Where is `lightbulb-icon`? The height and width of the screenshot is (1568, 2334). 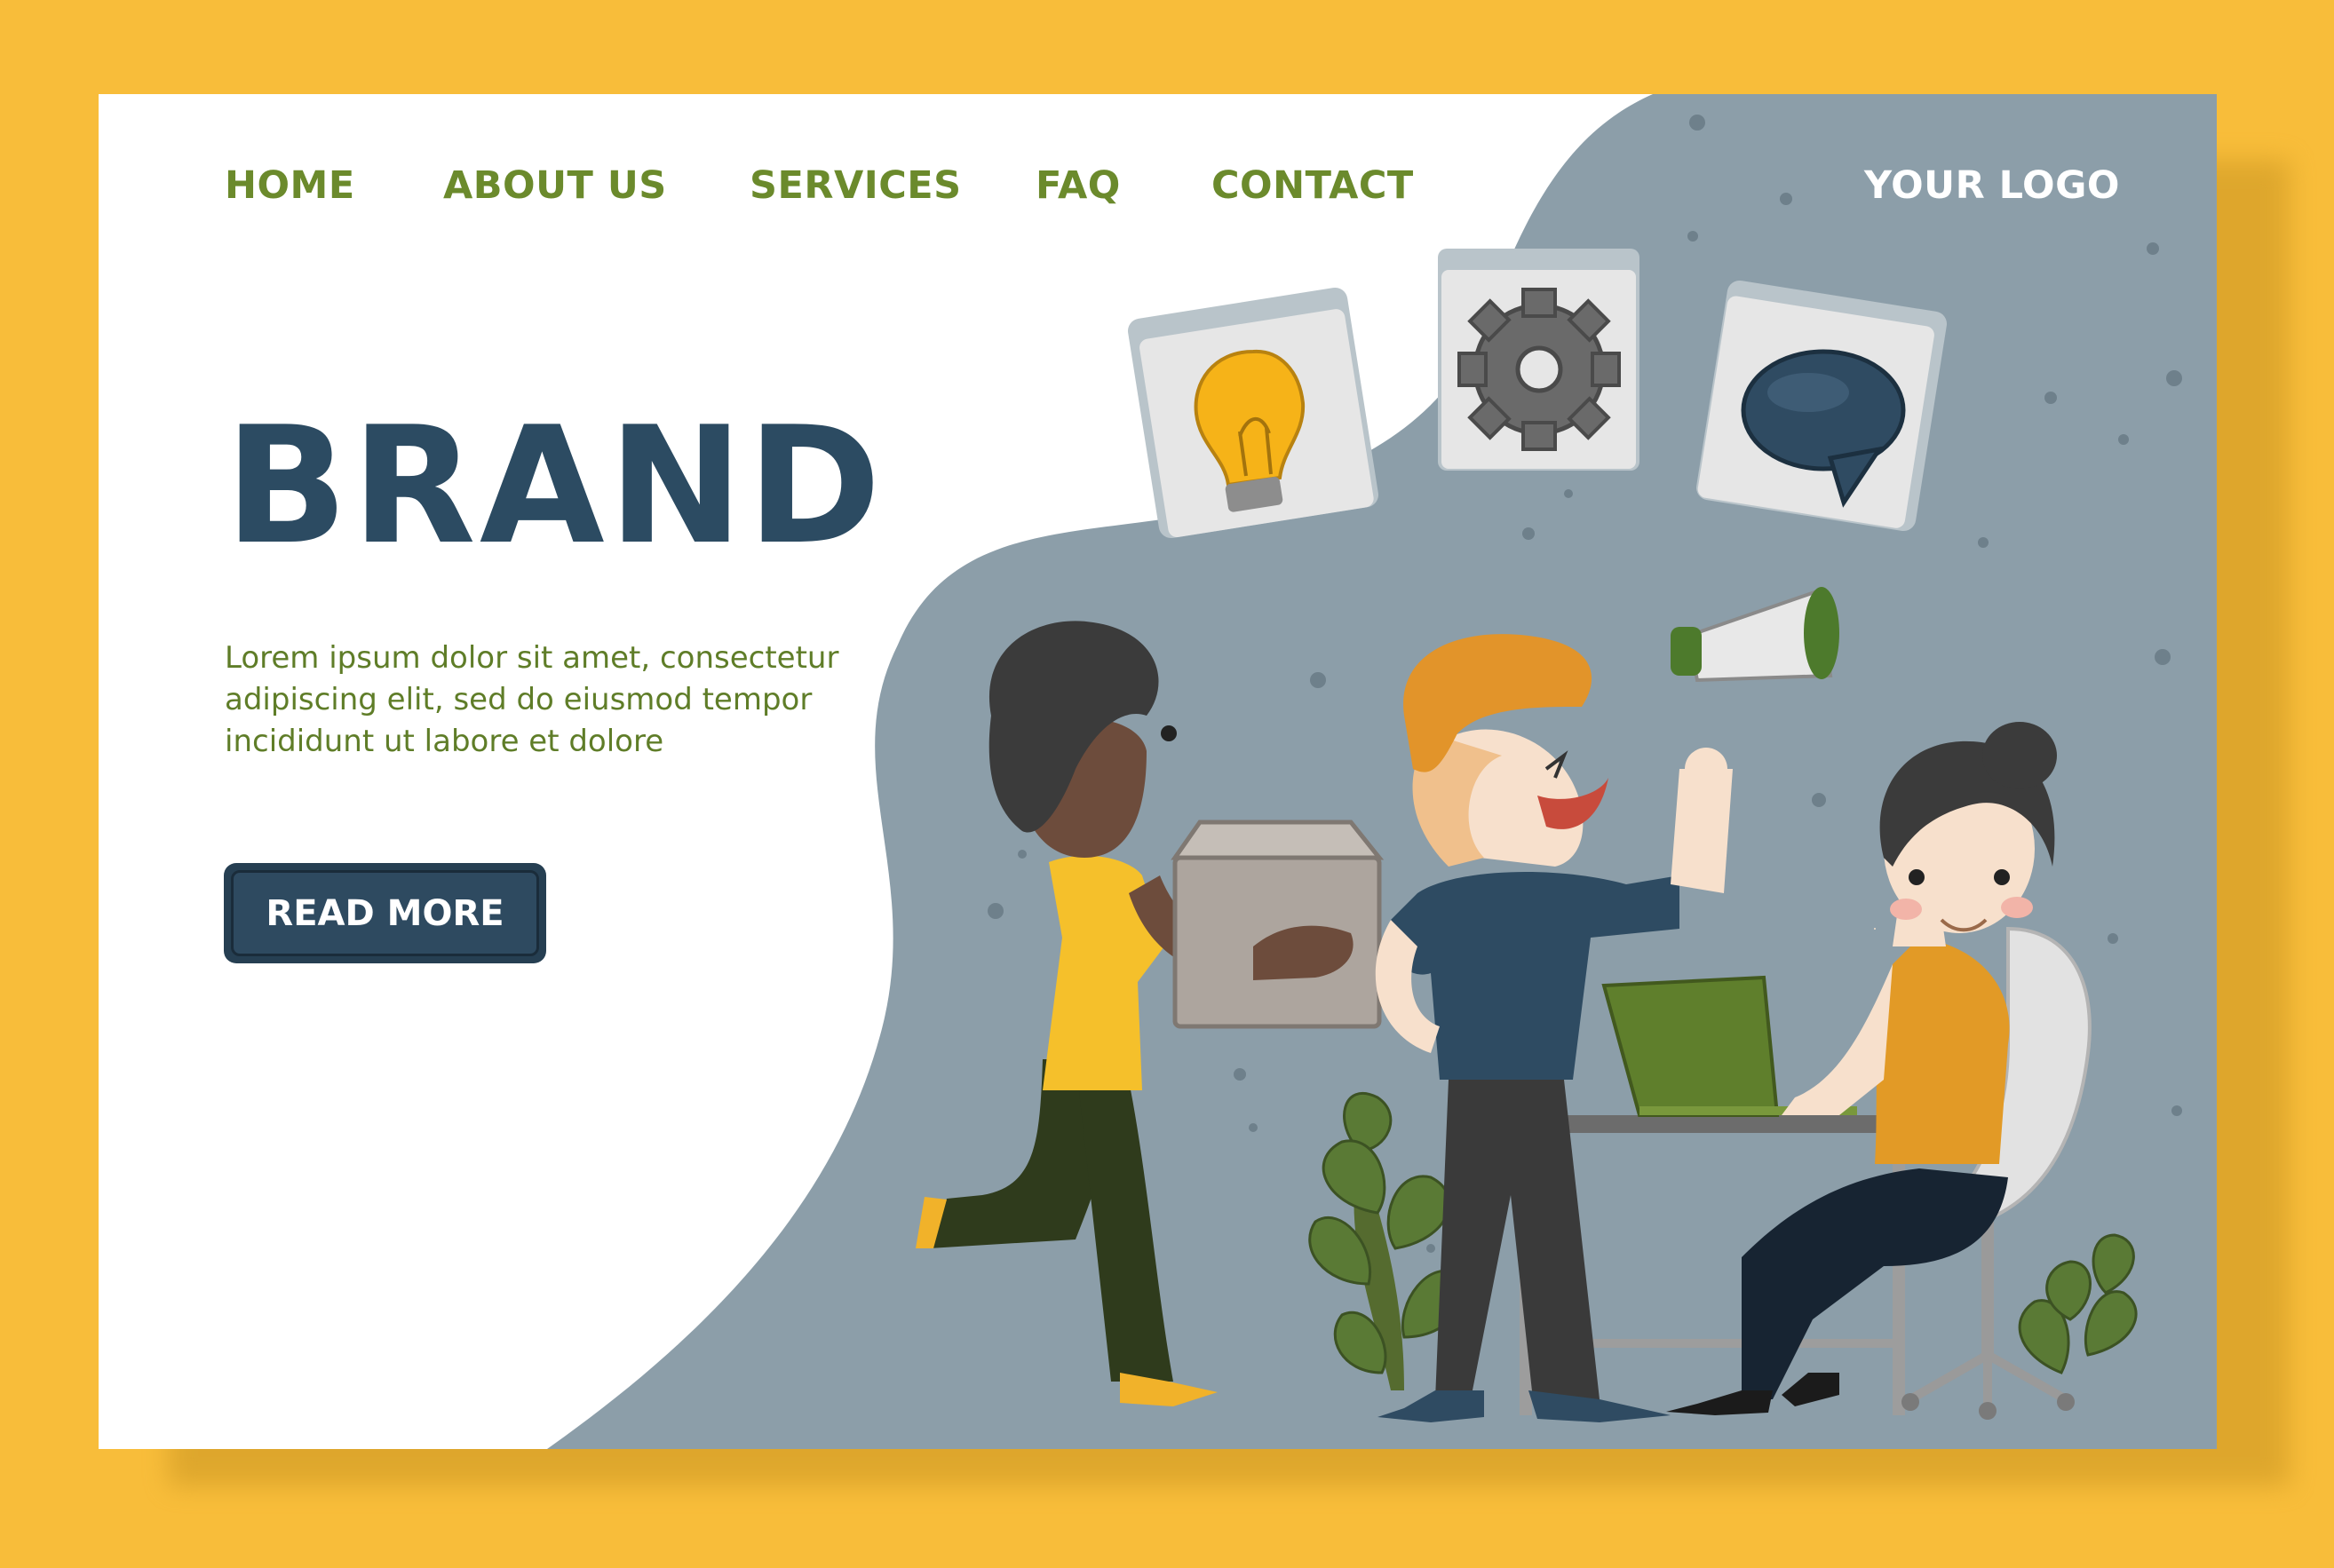 lightbulb-icon is located at coordinates (1253, 413).